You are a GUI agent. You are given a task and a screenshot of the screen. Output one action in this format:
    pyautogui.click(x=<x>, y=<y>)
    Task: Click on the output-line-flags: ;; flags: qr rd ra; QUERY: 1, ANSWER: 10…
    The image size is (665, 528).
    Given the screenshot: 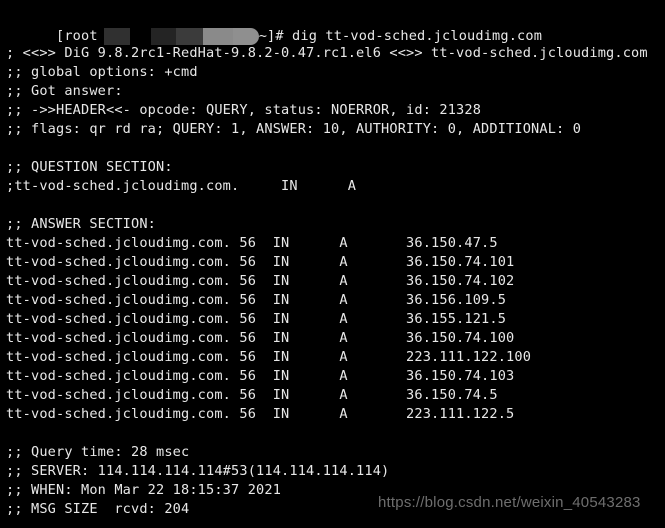 What is the action you would take?
    pyautogui.click(x=294, y=129)
    